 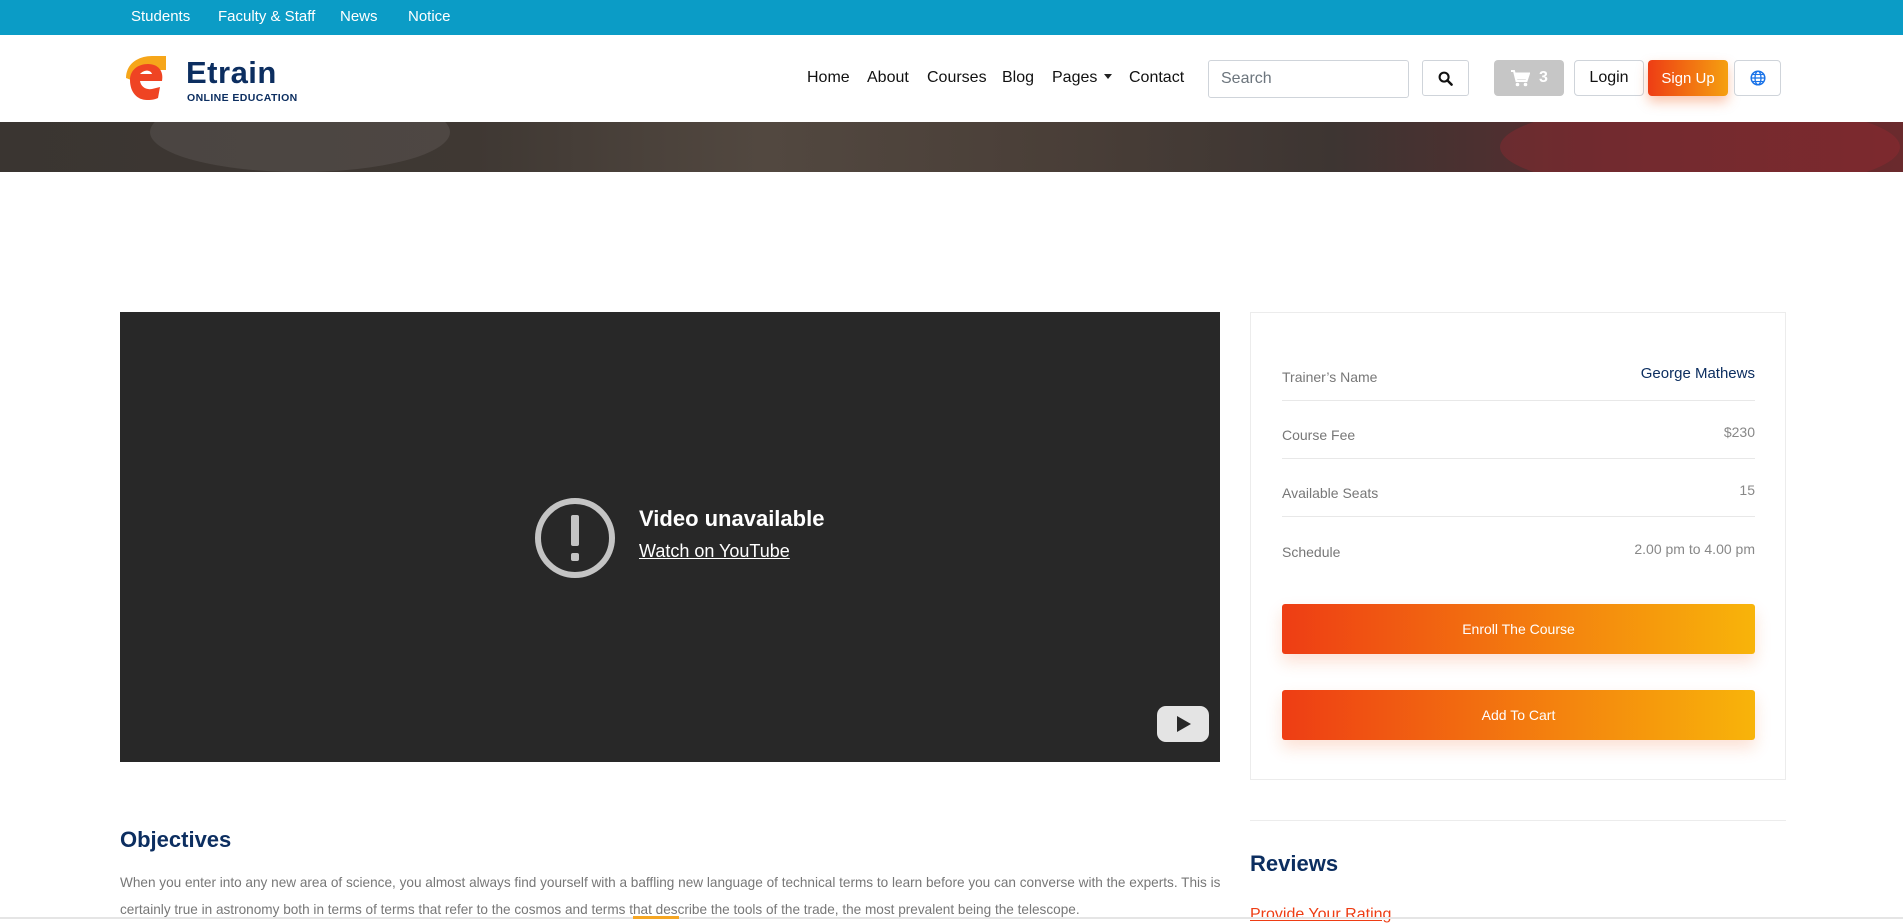 I want to click on topbar-link-faculty-staff: Faculty & Staff, so click(x=266, y=16).